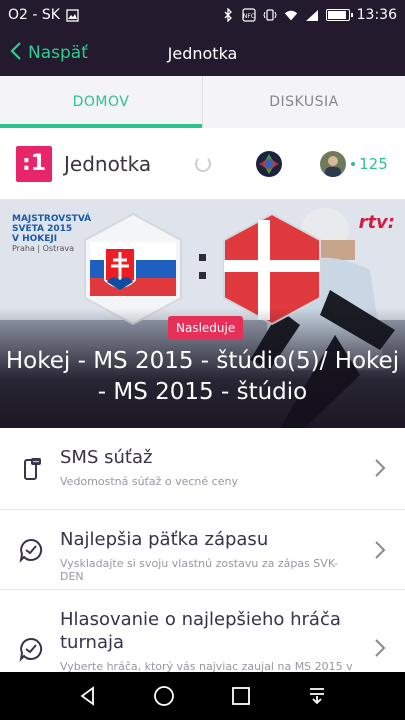  What do you see at coordinates (376, 222) in the screenshot?
I see `broadcaster-logo: rtv:` at bounding box center [376, 222].